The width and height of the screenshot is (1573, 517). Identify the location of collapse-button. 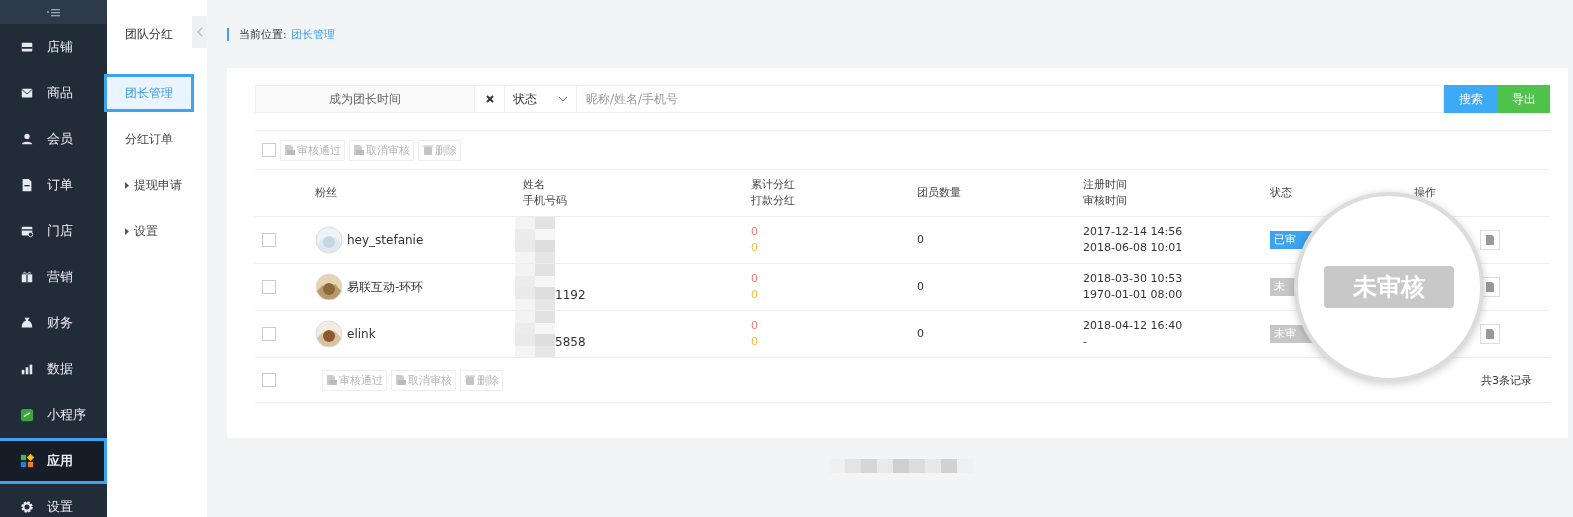
(199, 32).